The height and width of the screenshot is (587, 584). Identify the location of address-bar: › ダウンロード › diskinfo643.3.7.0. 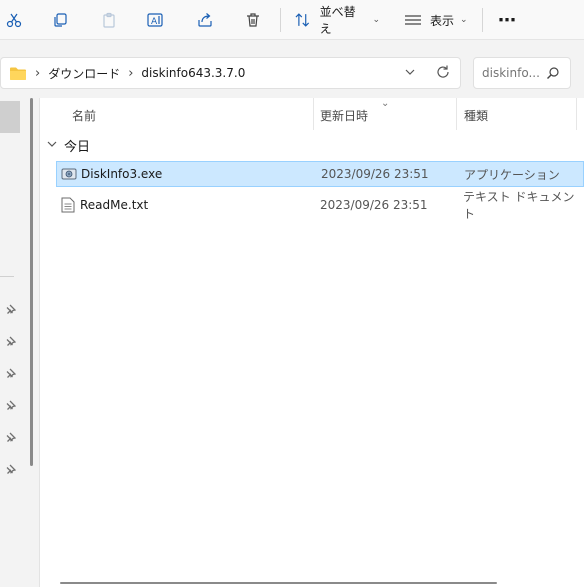
(230, 73).